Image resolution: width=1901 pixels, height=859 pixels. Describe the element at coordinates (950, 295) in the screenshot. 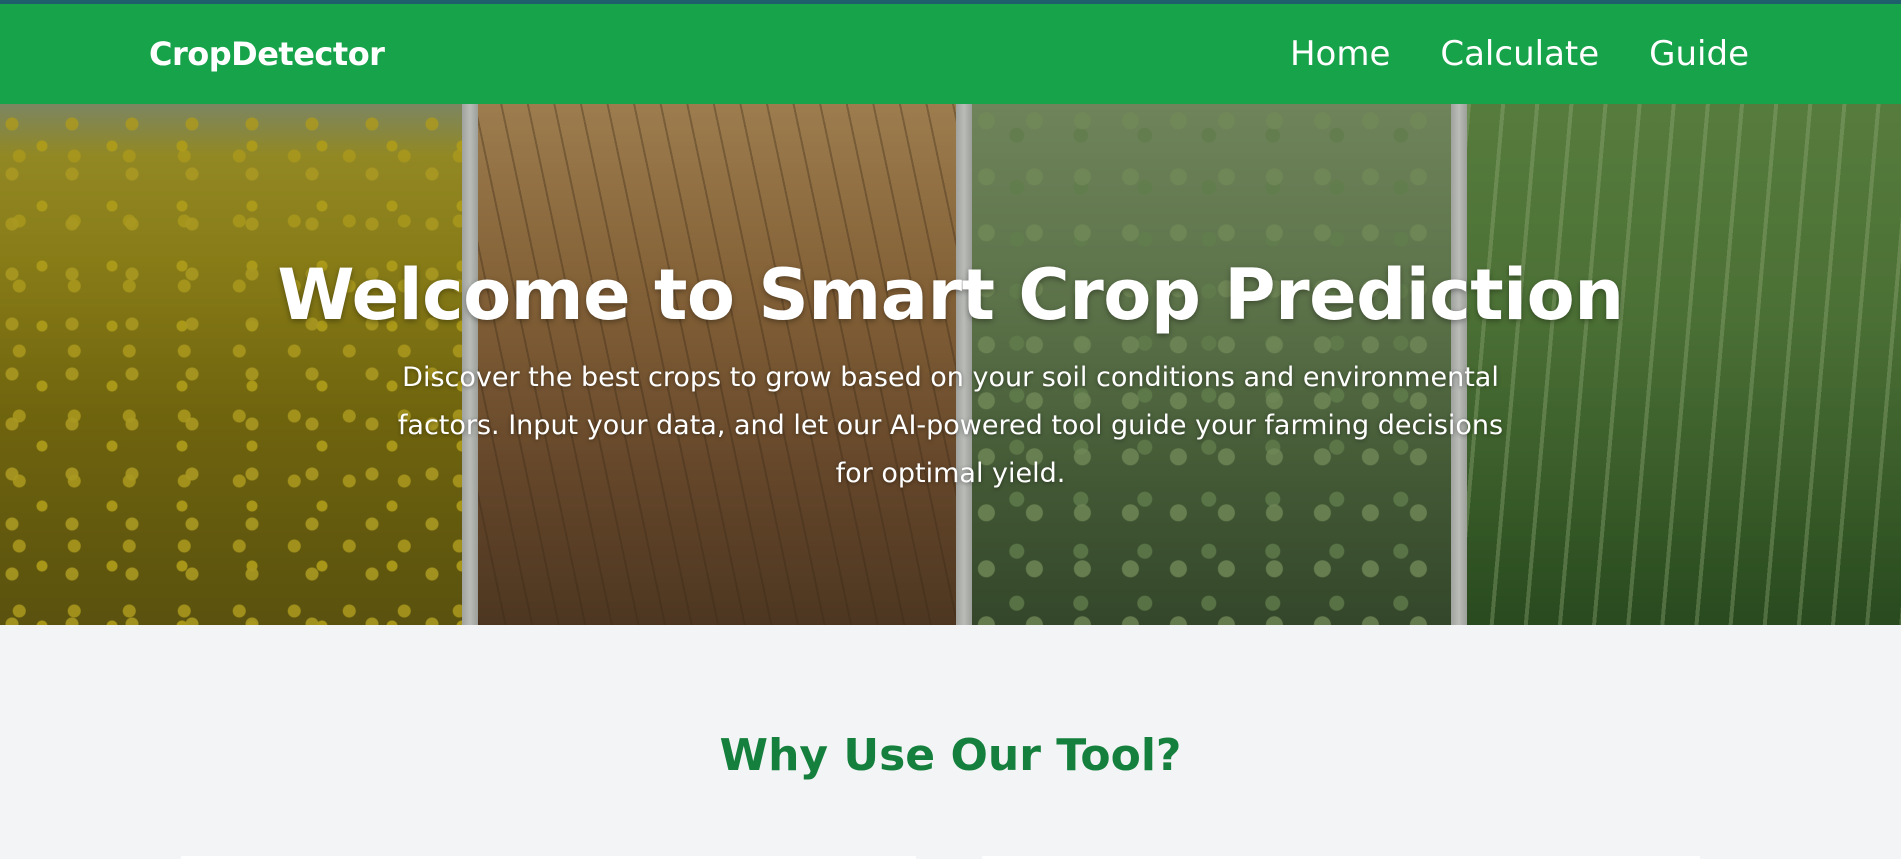

I see `hero-title: Welcome to Smart Crop Prediction` at that location.